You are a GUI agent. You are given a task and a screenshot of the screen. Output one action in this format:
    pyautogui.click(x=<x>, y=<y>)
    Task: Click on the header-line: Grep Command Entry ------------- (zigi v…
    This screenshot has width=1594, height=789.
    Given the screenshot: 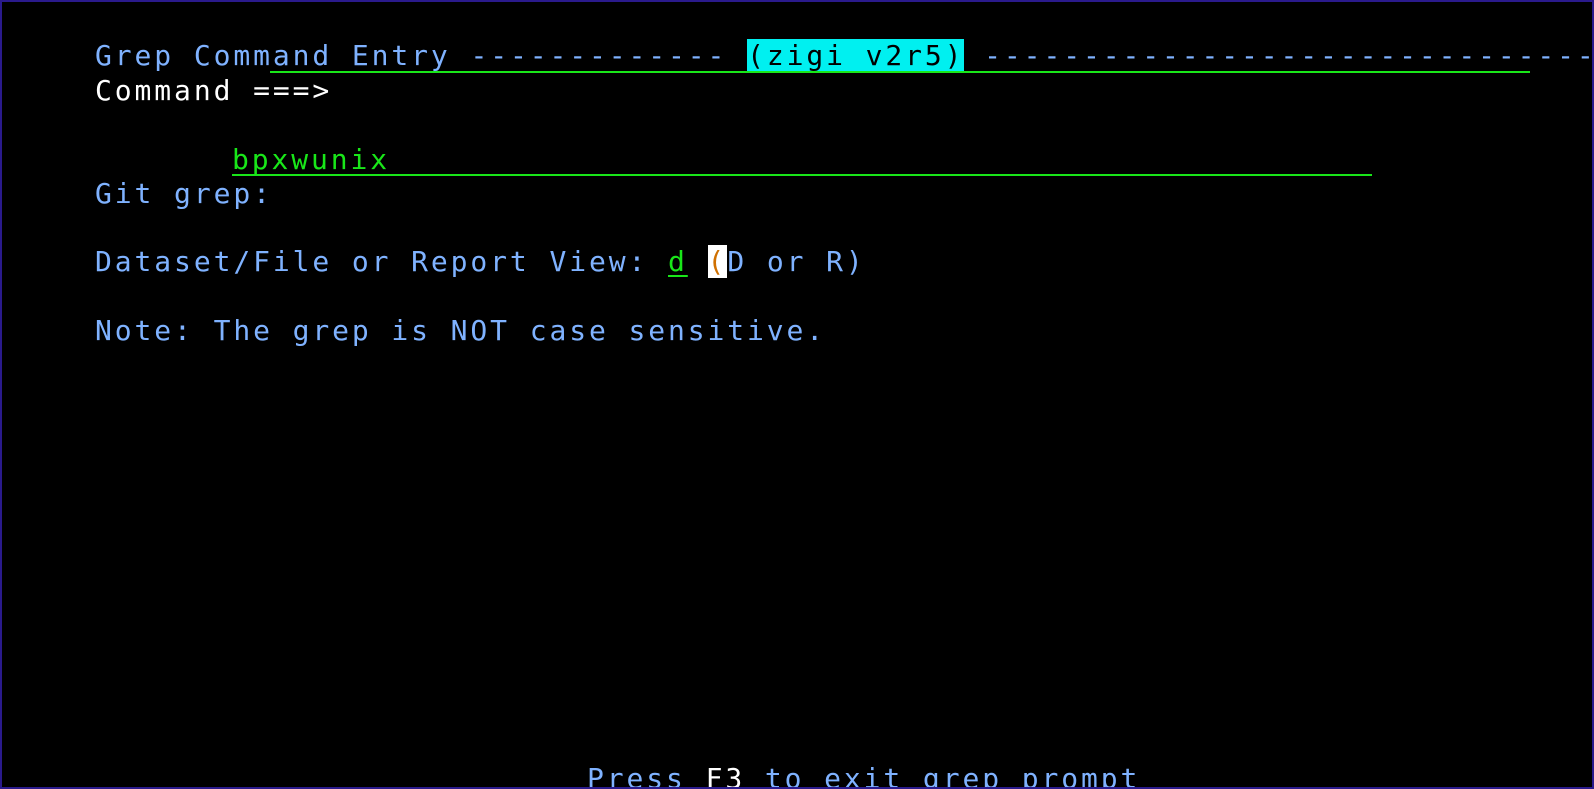 What is the action you would take?
    pyautogui.click(x=804, y=38)
    